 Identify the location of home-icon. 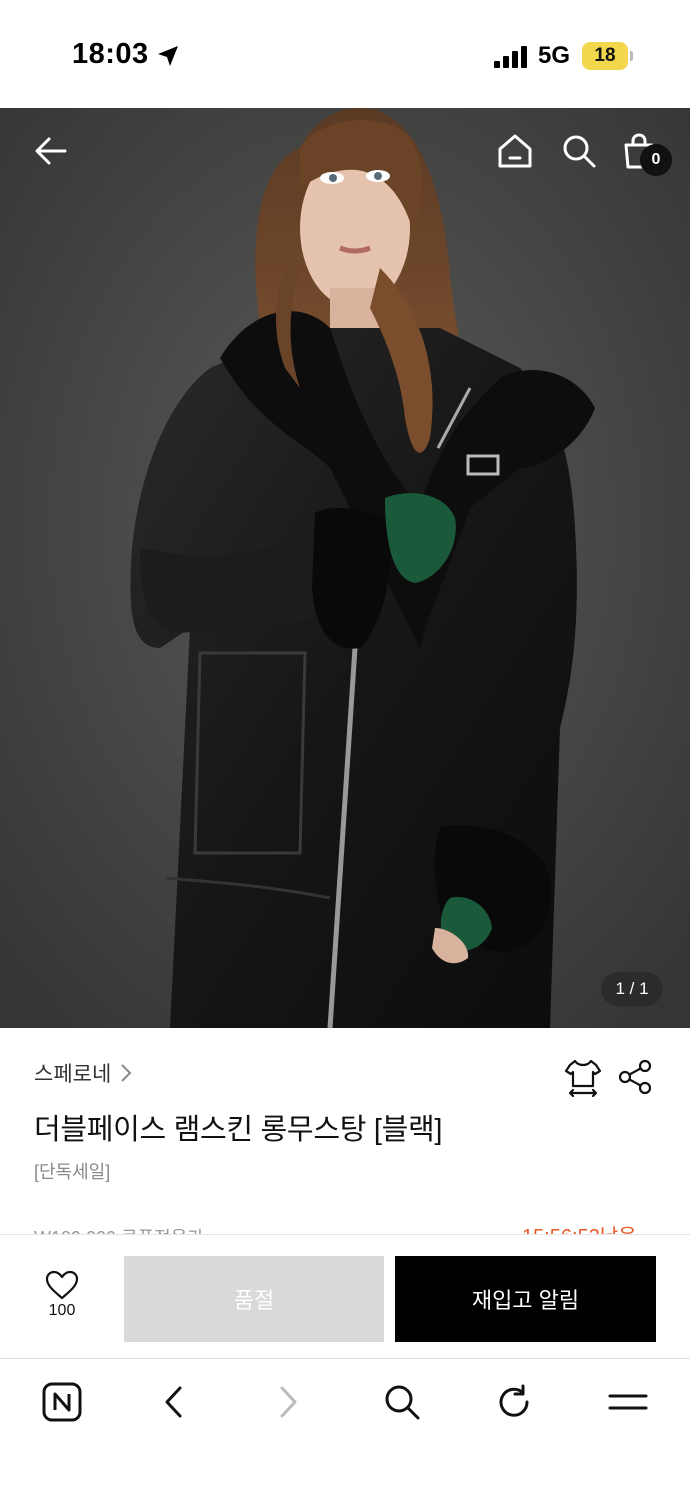
(515, 151).